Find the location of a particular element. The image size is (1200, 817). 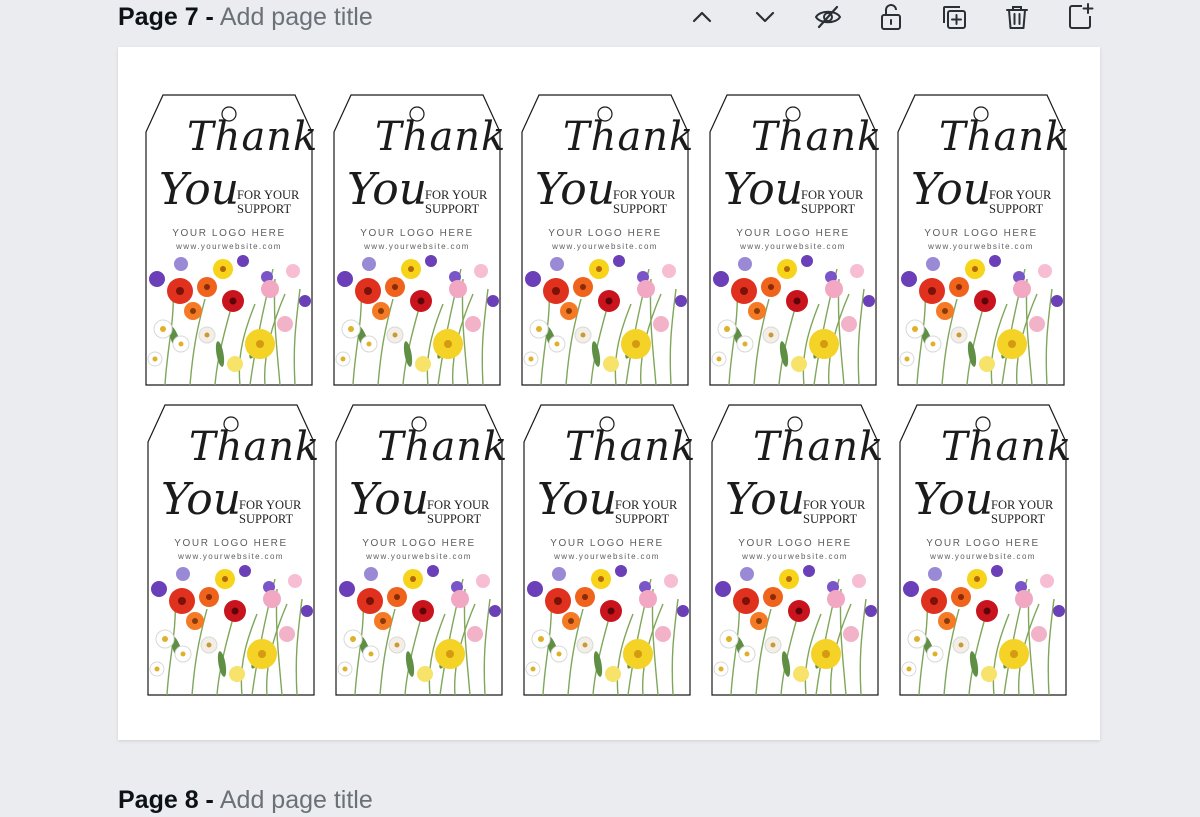

lock-page-button is located at coordinates (891, 17).